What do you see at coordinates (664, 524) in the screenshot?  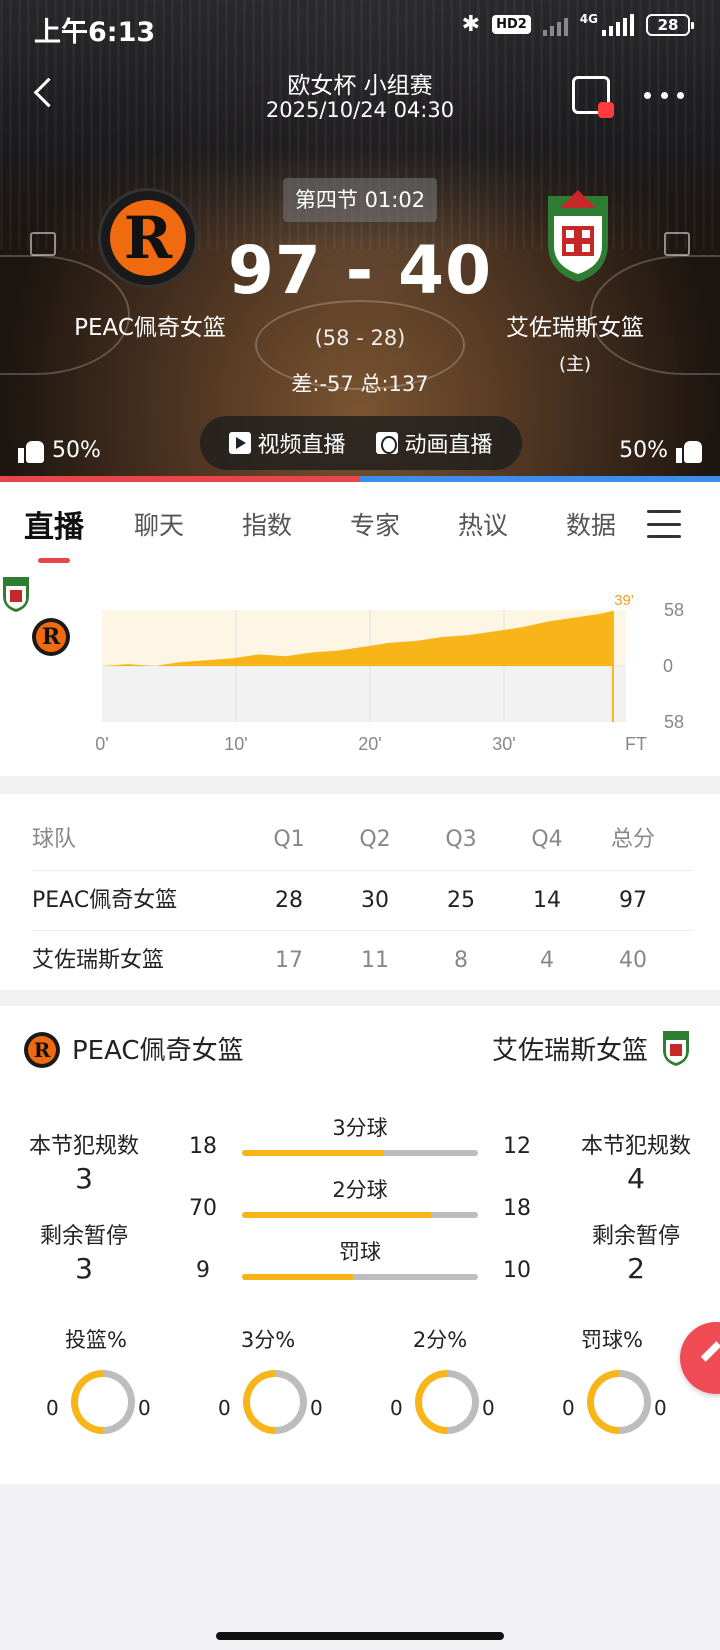 I see `menu-icon` at bounding box center [664, 524].